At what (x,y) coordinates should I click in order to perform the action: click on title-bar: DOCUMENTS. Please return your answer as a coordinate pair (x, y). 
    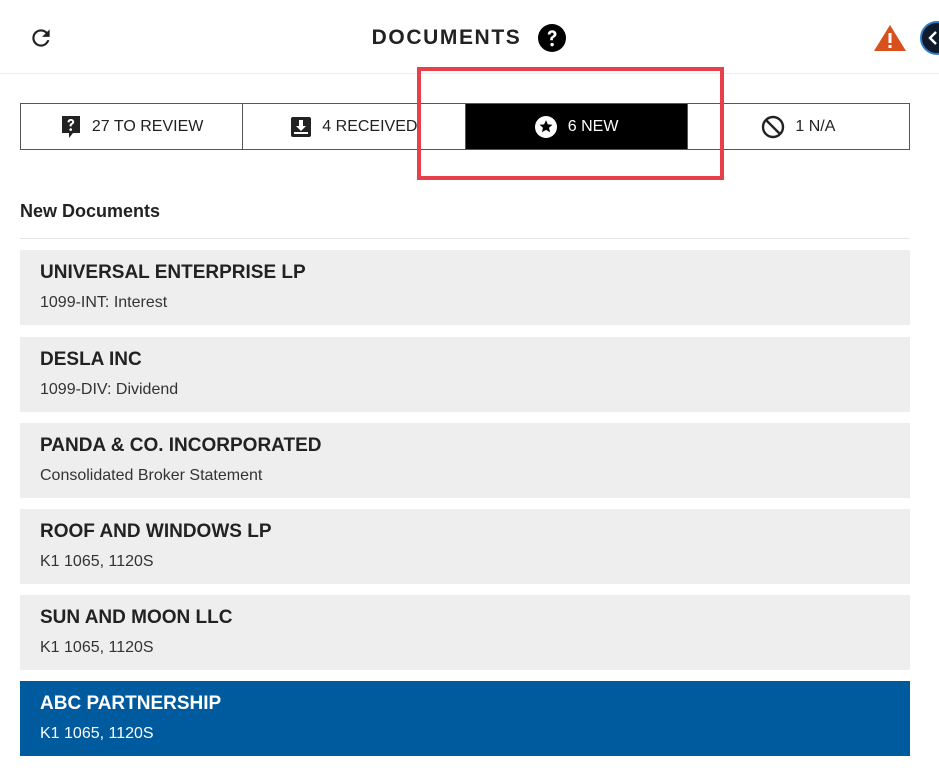
    Looking at the image, I should click on (469, 38).